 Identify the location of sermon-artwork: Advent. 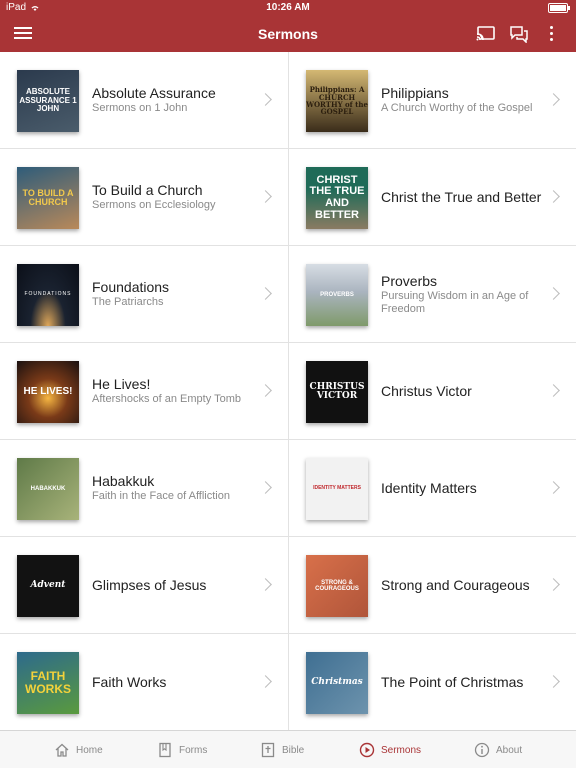
(48, 586).